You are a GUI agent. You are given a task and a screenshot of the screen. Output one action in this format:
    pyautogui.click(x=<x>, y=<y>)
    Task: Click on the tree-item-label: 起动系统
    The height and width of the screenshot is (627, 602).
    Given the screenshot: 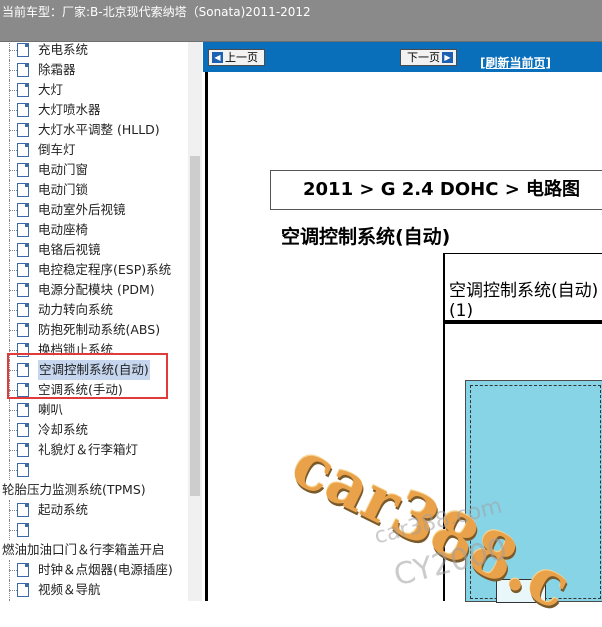 What is the action you would take?
    pyautogui.click(x=63, y=509)
    